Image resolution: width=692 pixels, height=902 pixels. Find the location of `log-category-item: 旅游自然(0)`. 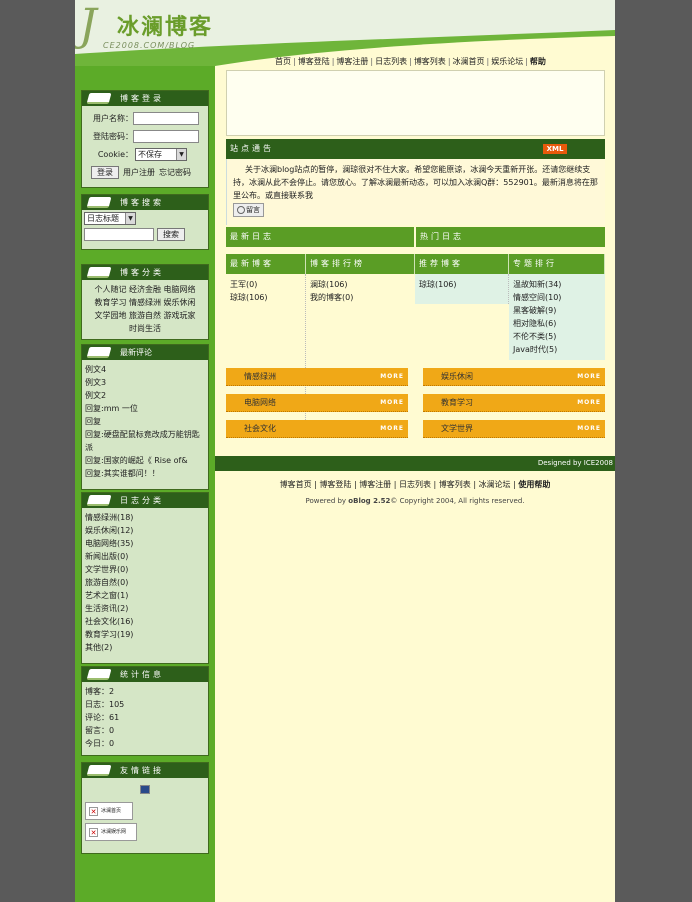

log-category-item: 旅游自然(0) is located at coordinates (145, 582).